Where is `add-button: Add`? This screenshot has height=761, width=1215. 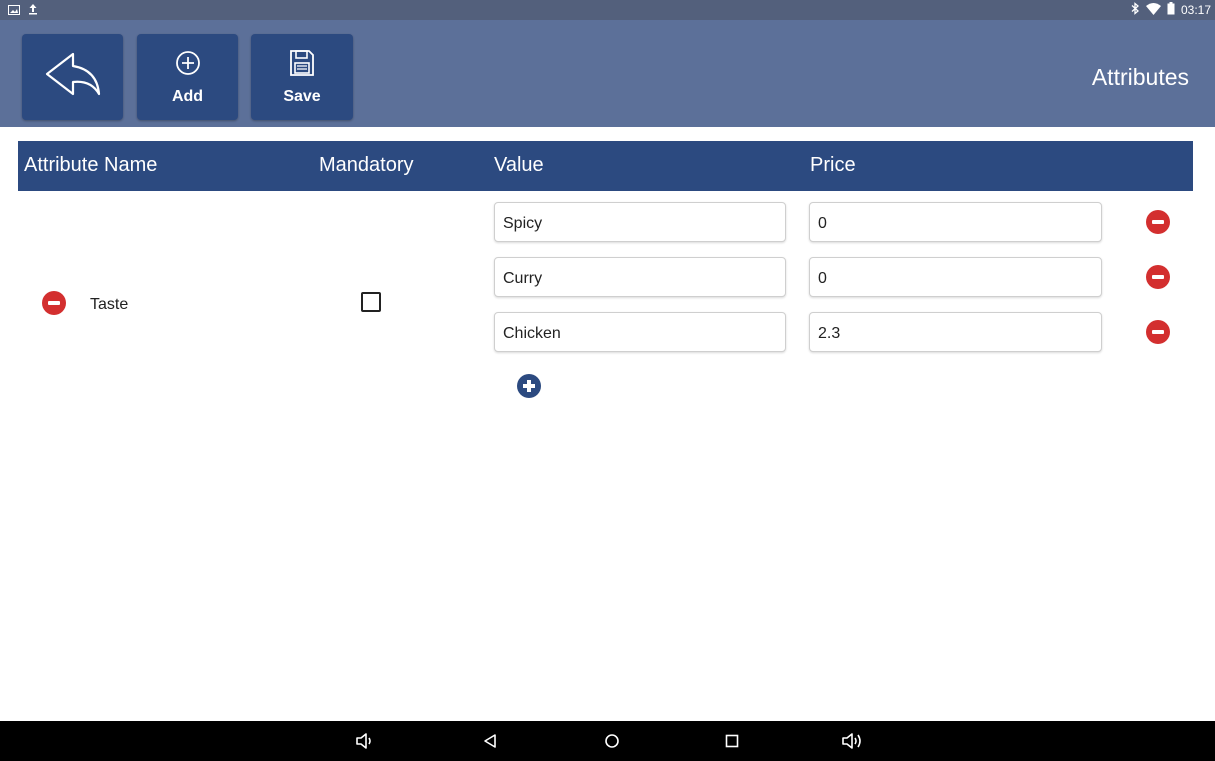
add-button: Add is located at coordinates (187, 77).